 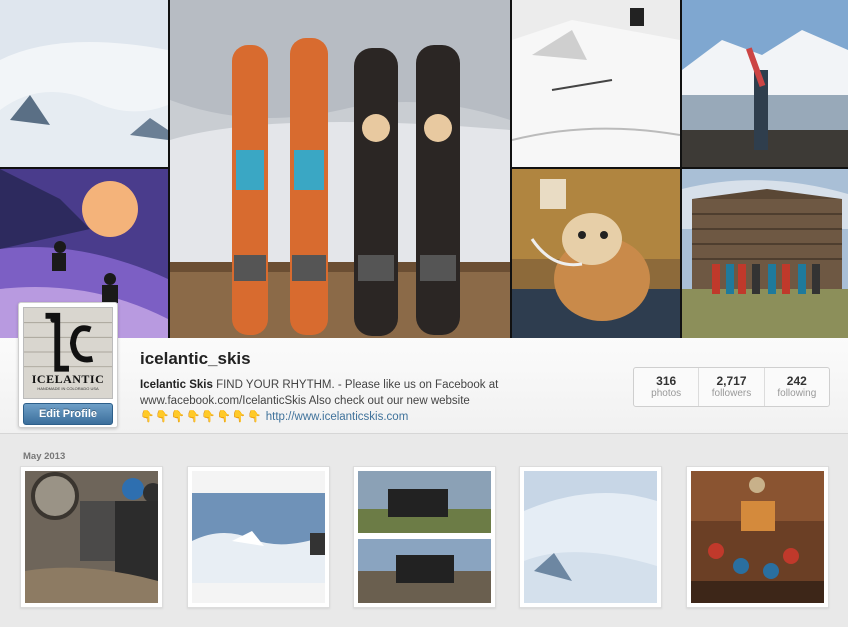 What do you see at coordinates (68, 414) in the screenshot?
I see `edit-profile-button: Edit Profile` at bounding box center [68, 414].